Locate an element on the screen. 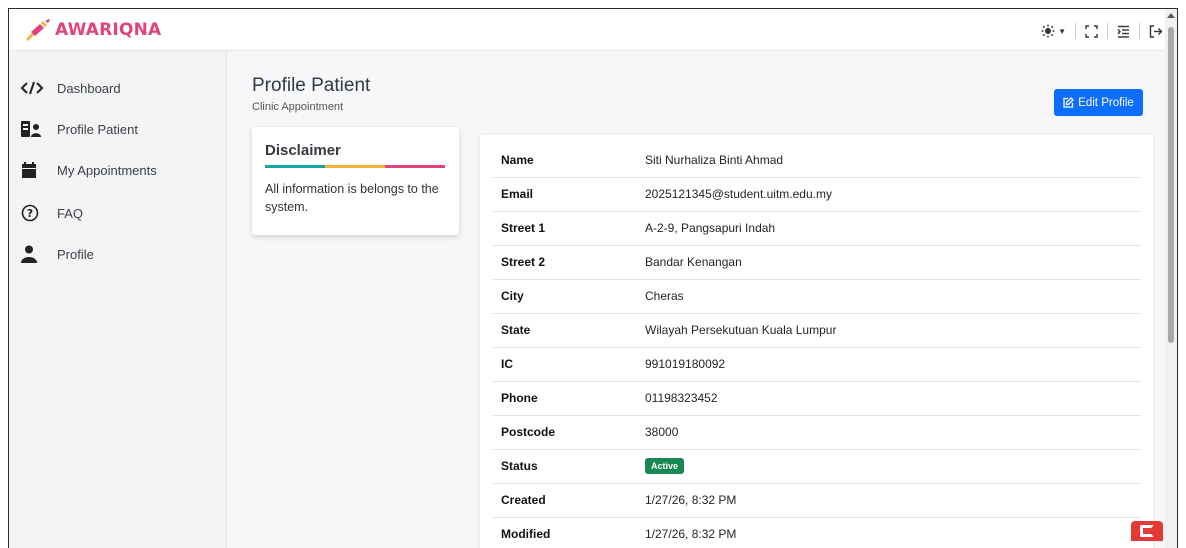 This screenshot has height=548, width=1186. row-key: IC is located at coordinates (569, 364).